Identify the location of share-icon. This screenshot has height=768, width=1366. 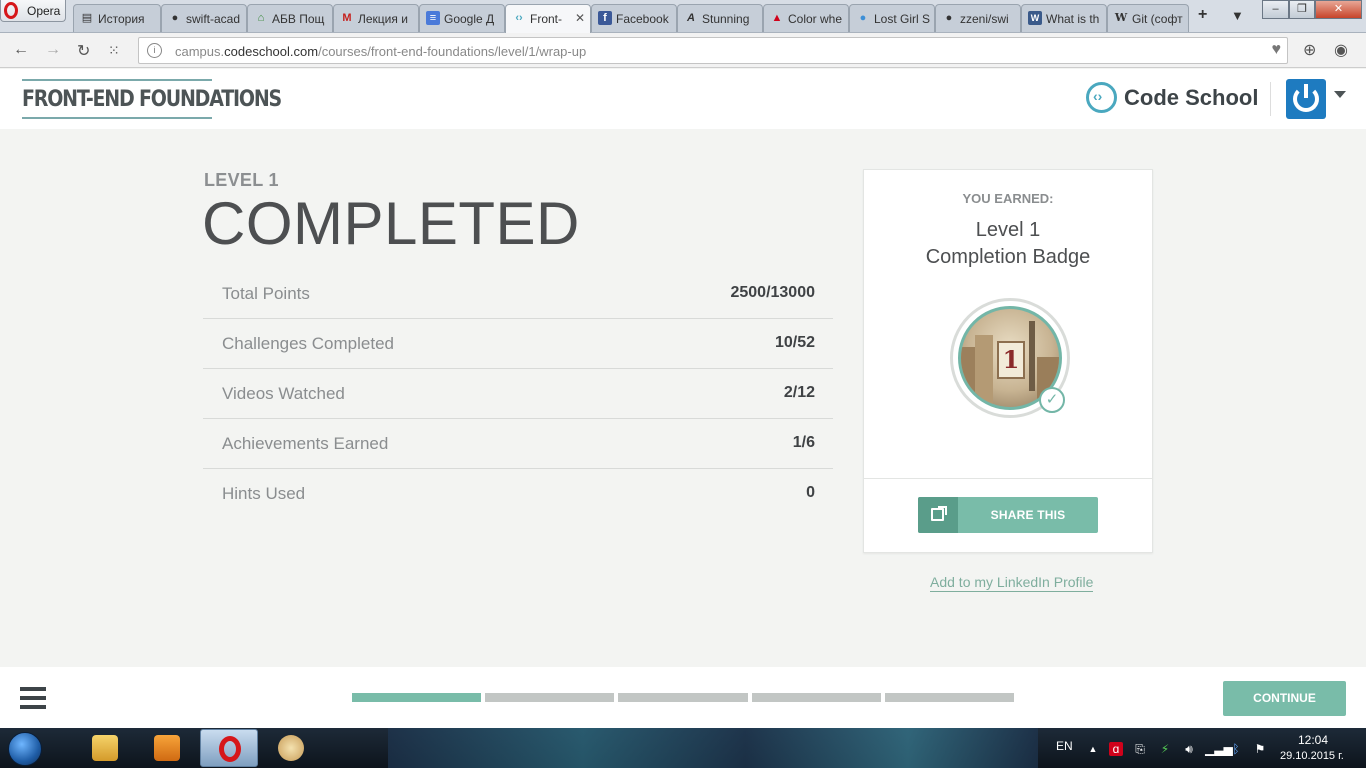
(938, 515).